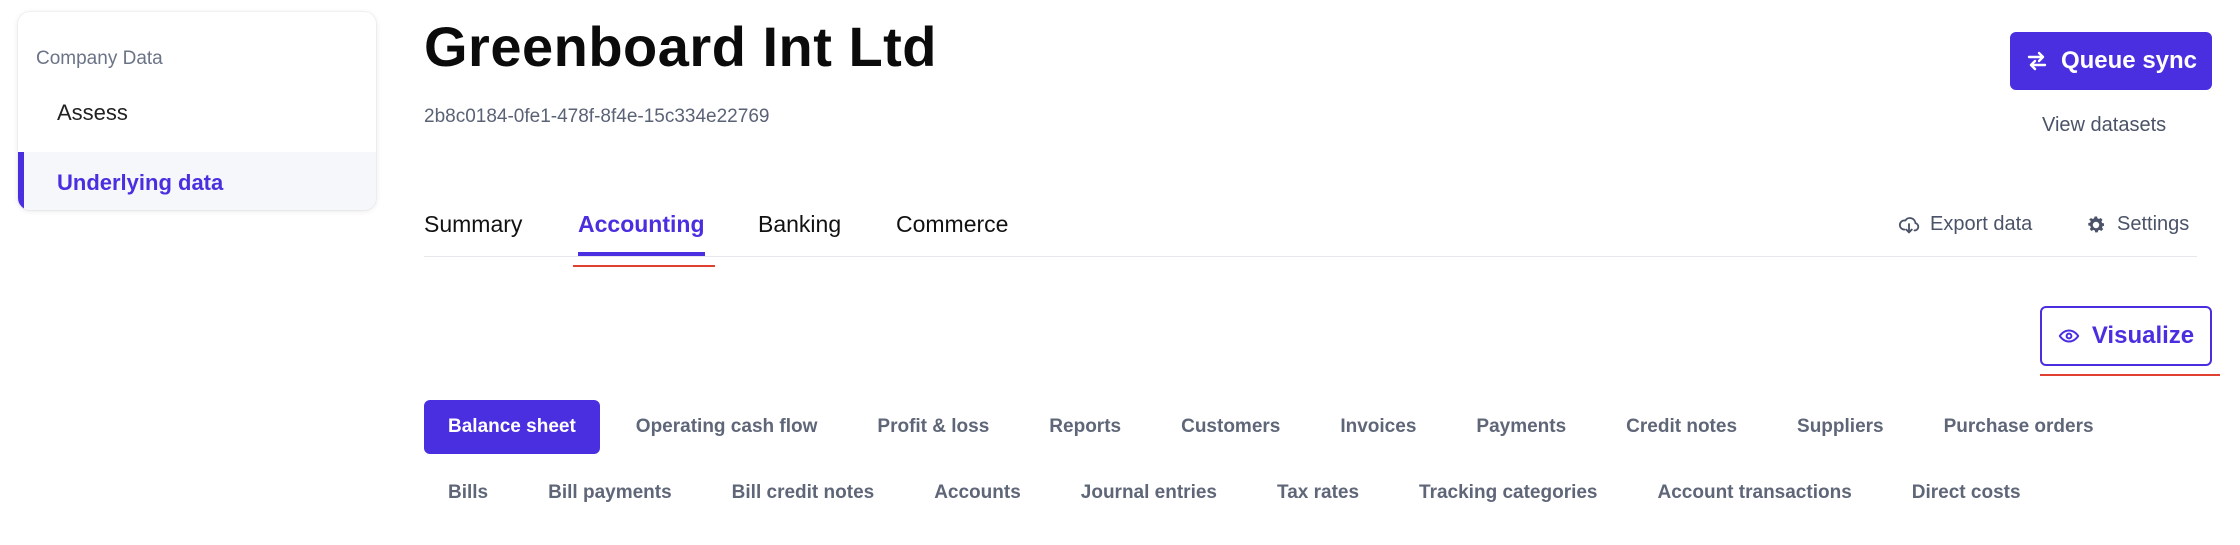 This screenshot has height=545, width=2240. I want to click on subtab-operating-cash-flow: Operating cash flow, so click(727, 427).